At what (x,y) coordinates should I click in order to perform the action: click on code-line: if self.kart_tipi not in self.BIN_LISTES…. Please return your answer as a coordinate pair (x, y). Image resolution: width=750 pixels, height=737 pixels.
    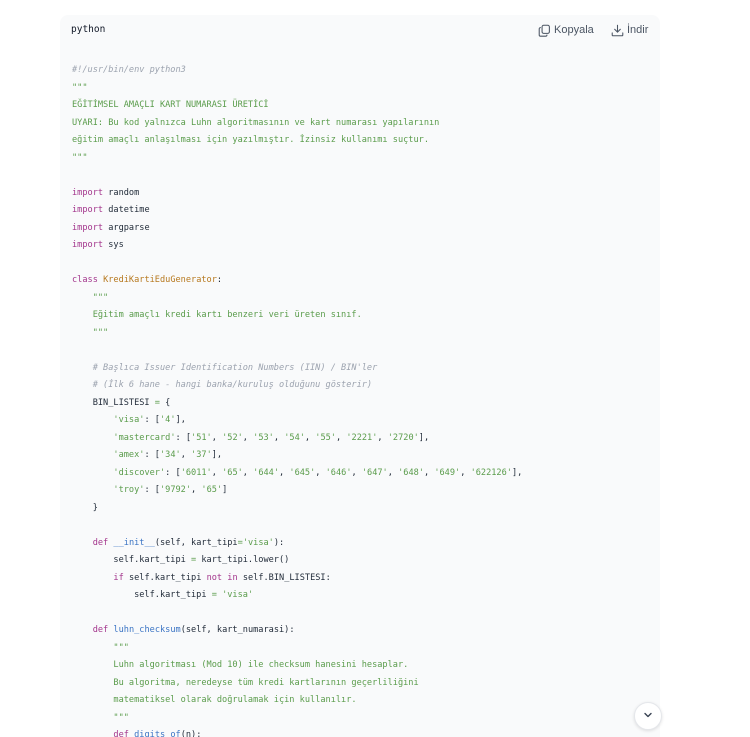
    Looking at the image, I should click on (297, 579).